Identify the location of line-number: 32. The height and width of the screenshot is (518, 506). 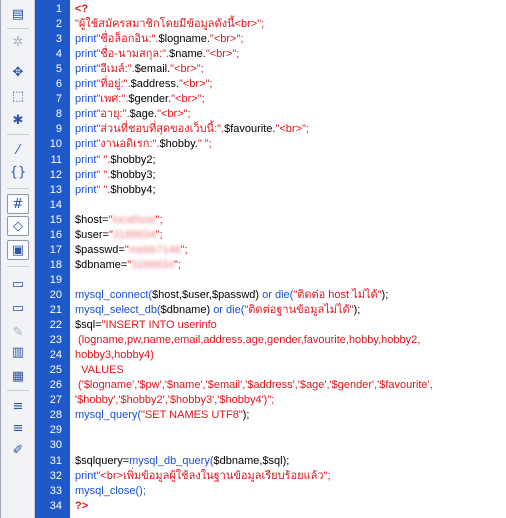
(55, 475).